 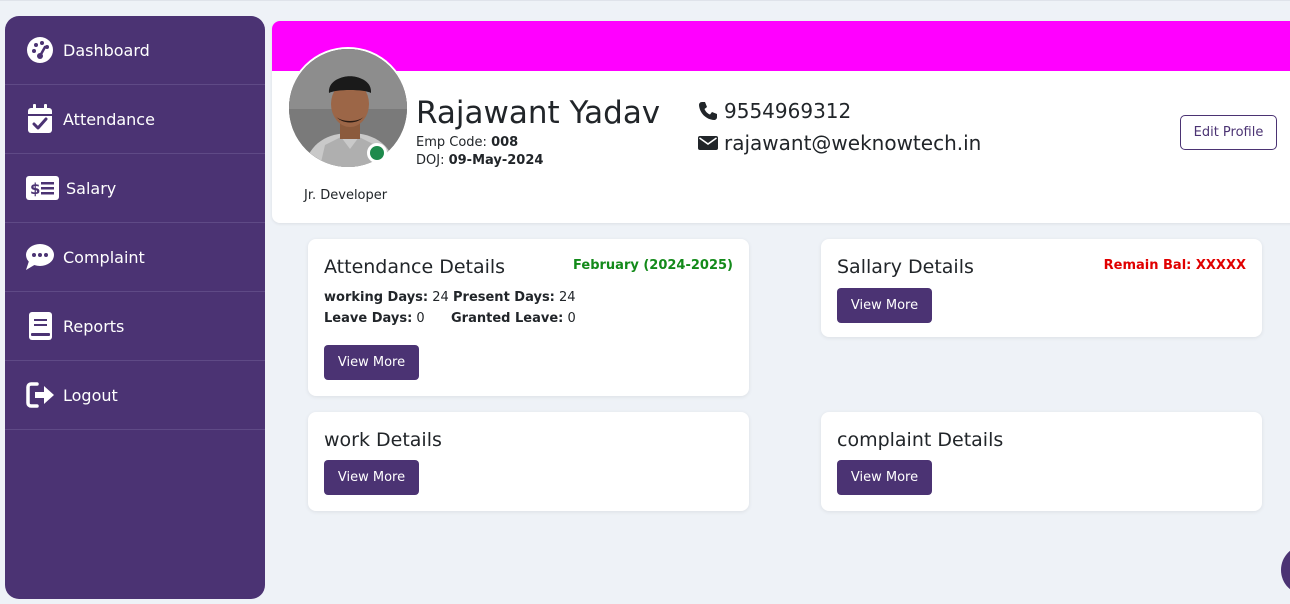 What do you see at coordinates (106, 50) in the screenshot?
I see `sidebar-item-label: Dashboard` at bounding box center [106, 50].